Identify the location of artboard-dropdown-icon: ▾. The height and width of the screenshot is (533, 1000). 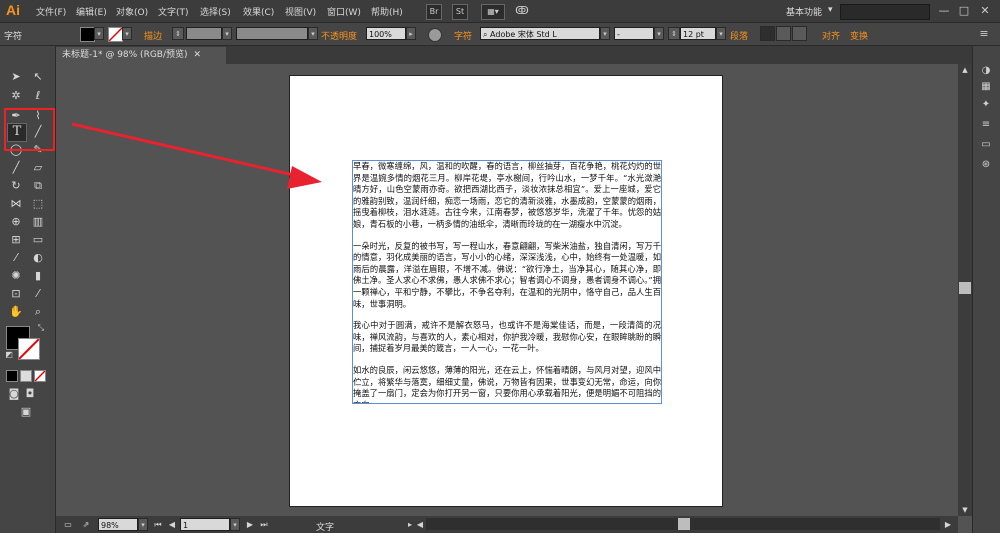
(235, 524).